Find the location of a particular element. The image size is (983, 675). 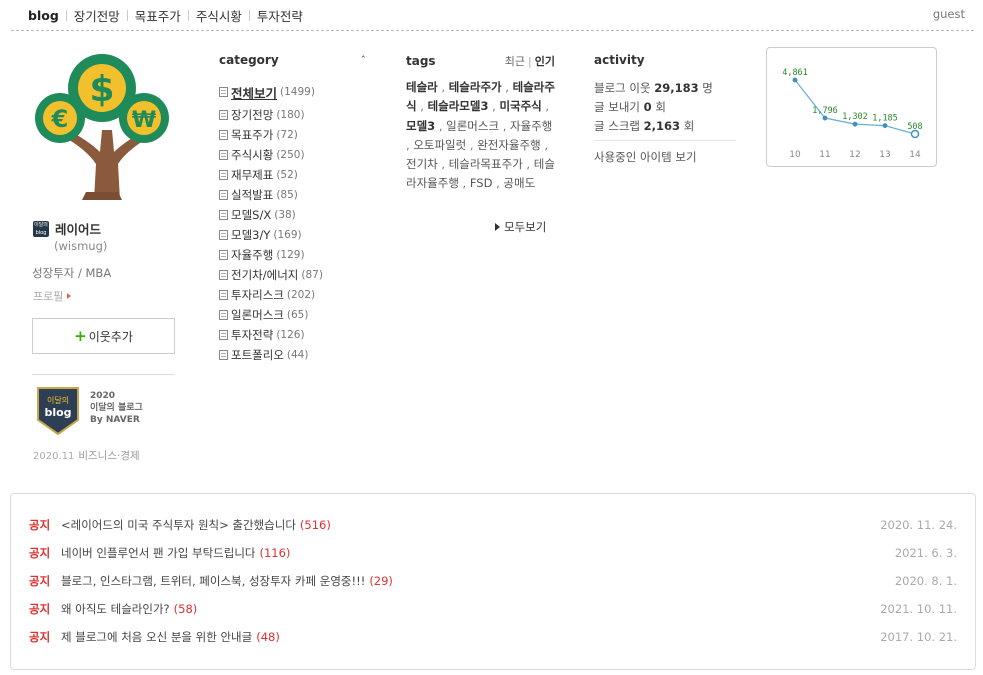

tag-link: 일론머스크 is located at coordinates (472, 126).